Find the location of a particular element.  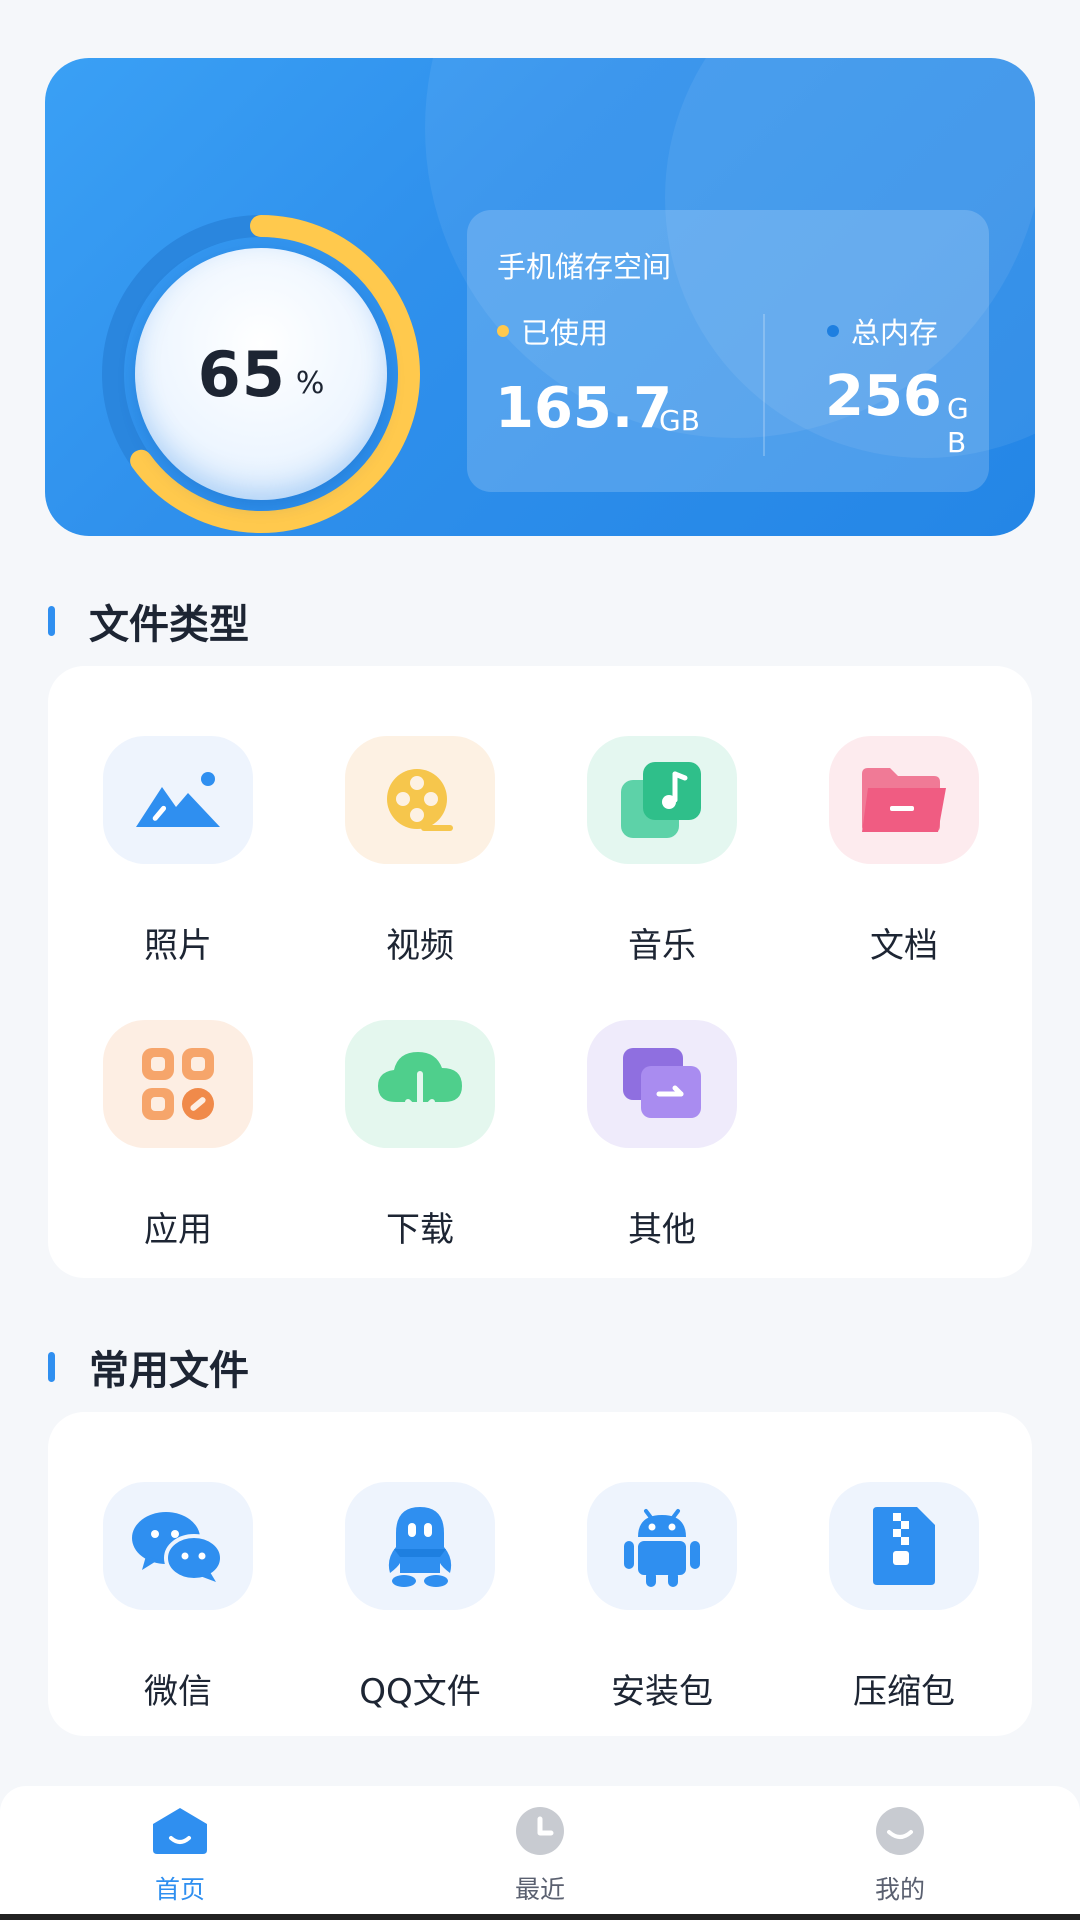

file-type-other: 其他 is located at coordinates (662, 1135).